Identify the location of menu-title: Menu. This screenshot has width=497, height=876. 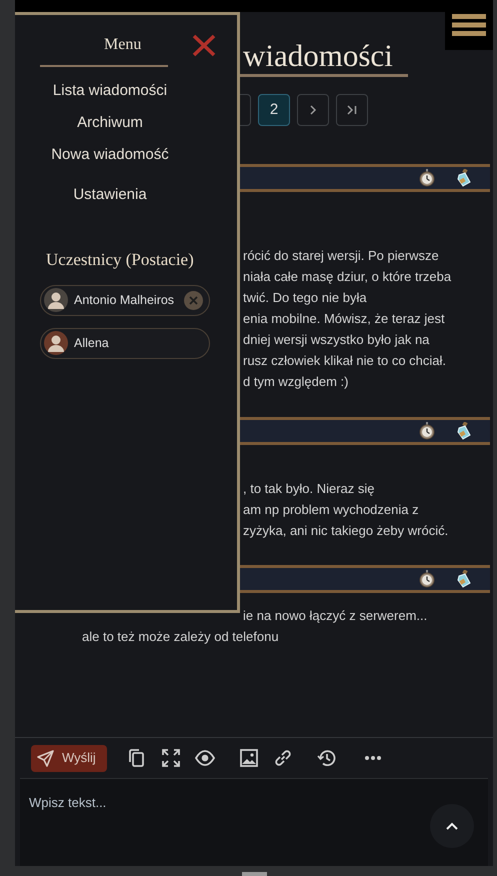
(104, 50).